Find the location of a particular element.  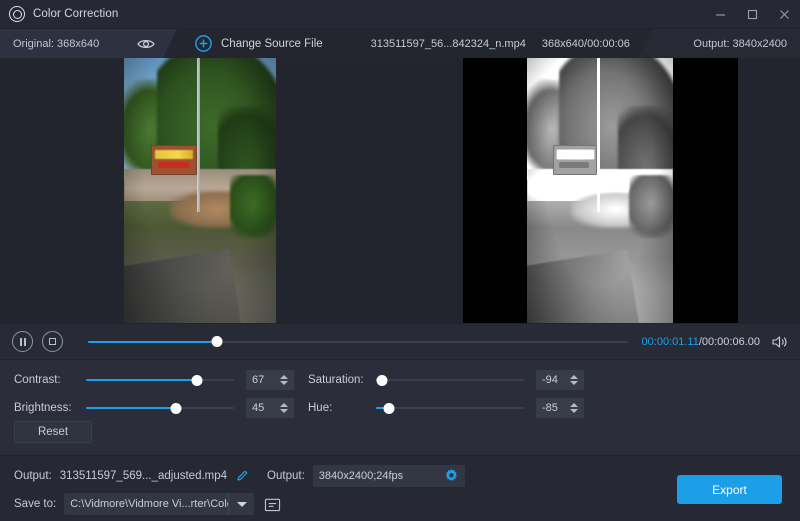

gear-icon is located at coordinates (451, 478).